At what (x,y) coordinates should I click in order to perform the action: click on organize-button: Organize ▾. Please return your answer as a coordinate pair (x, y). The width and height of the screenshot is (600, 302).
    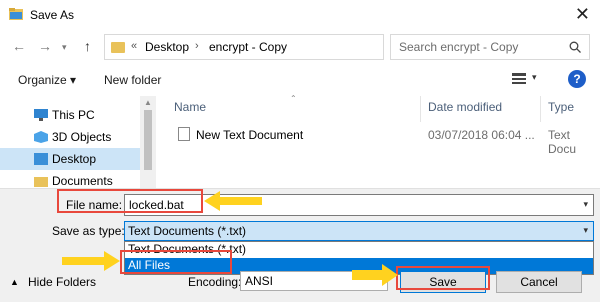
    Looking at the image, I should click on (47, 80).